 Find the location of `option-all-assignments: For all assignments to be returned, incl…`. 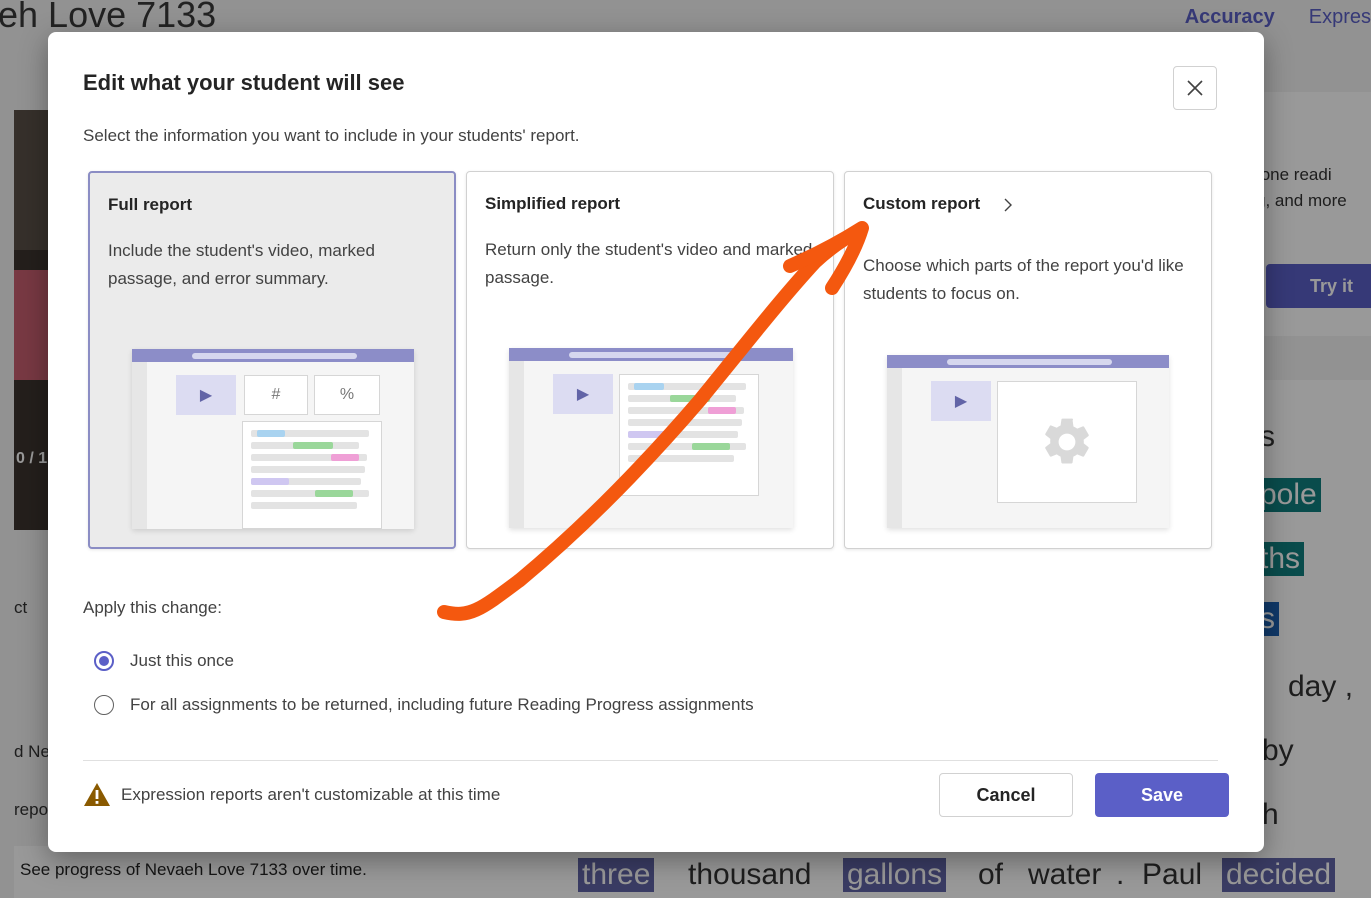

option-all-assignments: For all assignments to be returned, incl… is located at coordinates (424, 705).